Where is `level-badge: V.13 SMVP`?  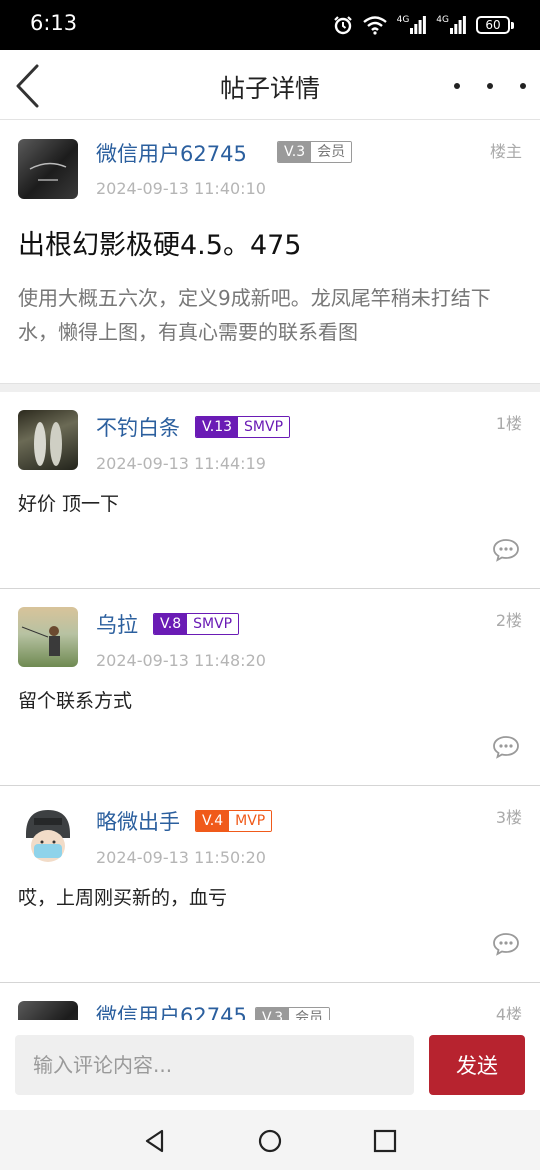 level-badge: V.13 SMVP is located at coordinates (243, 427).